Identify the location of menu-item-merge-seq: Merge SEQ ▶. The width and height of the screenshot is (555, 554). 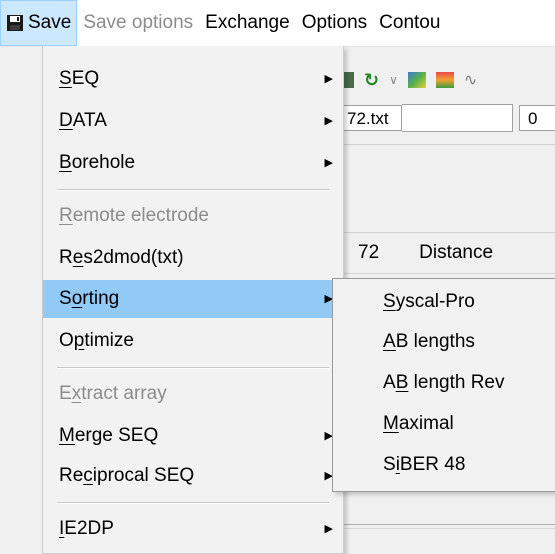
(193, 436).